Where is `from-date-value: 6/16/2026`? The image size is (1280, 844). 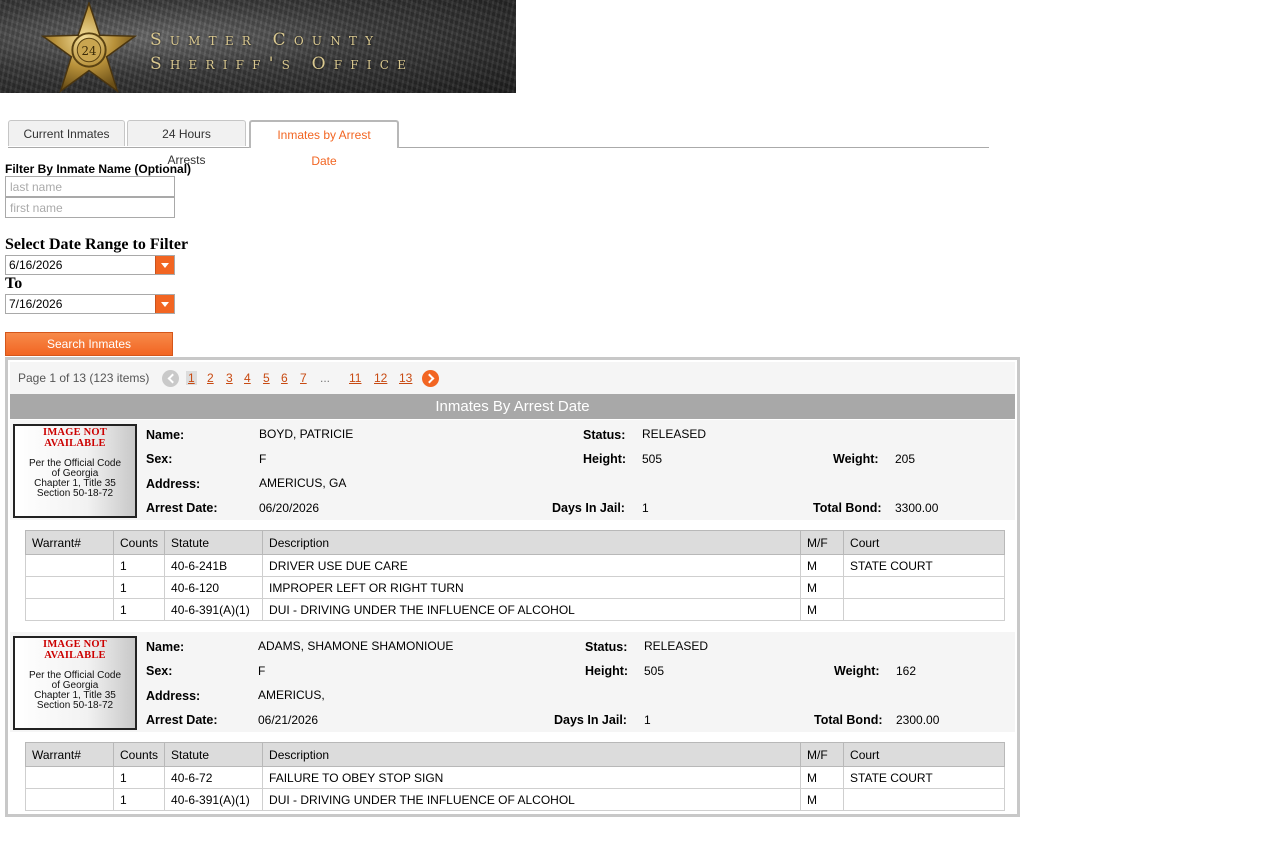 from-date-value: 6/16/2026 is located at coordinates (36, 265).